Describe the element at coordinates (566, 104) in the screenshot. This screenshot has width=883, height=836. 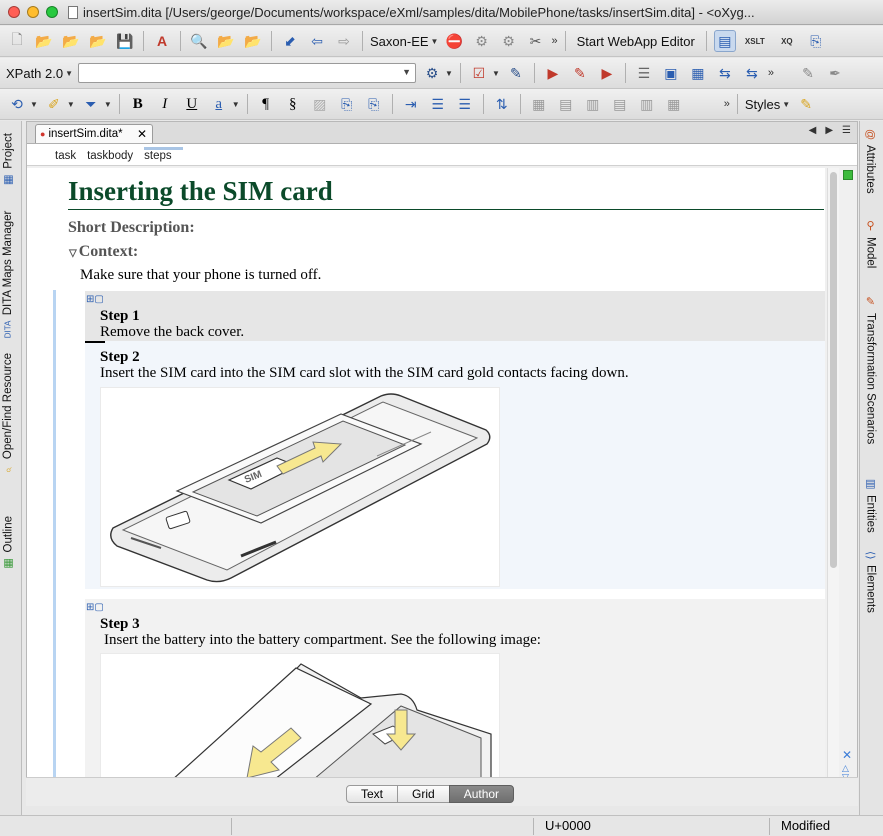
I see `insert-row-icon: ▤` at that location.